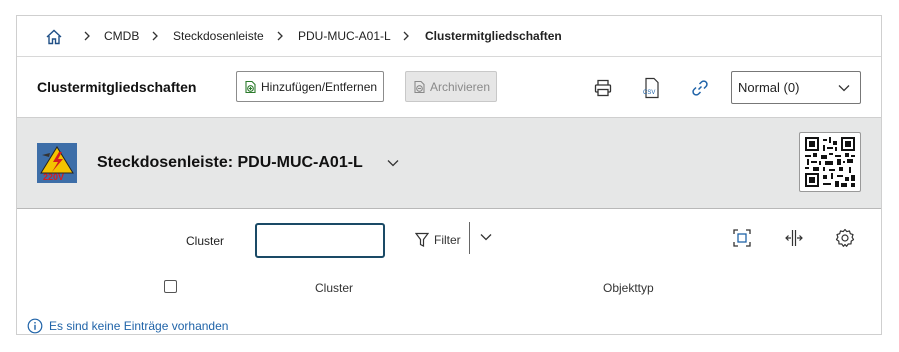  What do you see at coordinates (652, 88) in the screenshot?
I see `csv-icon: CSV` at bounding box center [652, 88].